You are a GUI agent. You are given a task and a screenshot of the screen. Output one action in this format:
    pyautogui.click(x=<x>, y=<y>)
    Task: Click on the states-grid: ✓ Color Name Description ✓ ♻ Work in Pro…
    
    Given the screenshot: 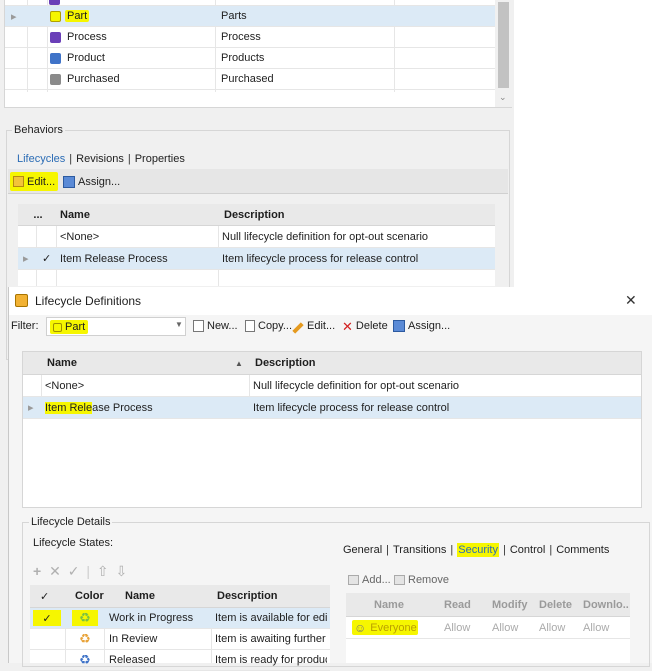 What is the action you would take?
    pyautogui.click(x=180, y=628)
    